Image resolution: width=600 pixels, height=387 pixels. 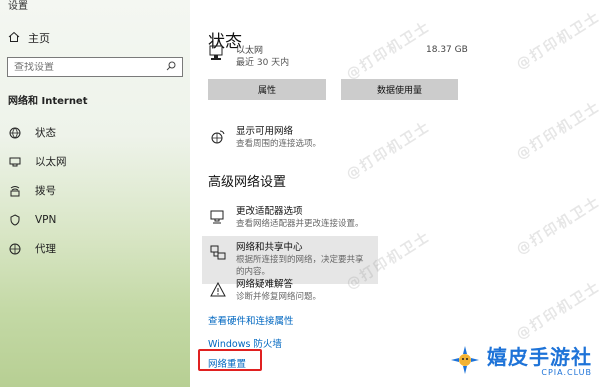 I want to click on hardware-properties-link: 查看硬件和连接属性, so click(x=251, y=320).